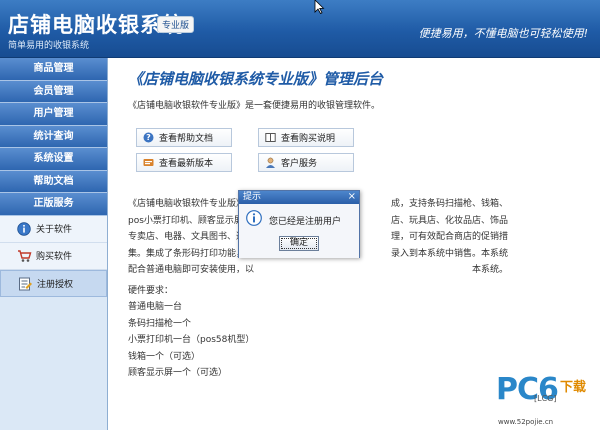  What do you see at coordinates (449, 220) in the screenshot?
I see `desc-line-2-right: 店、玩具店、化妆品店、饰品` at bounding box center [449, 220].